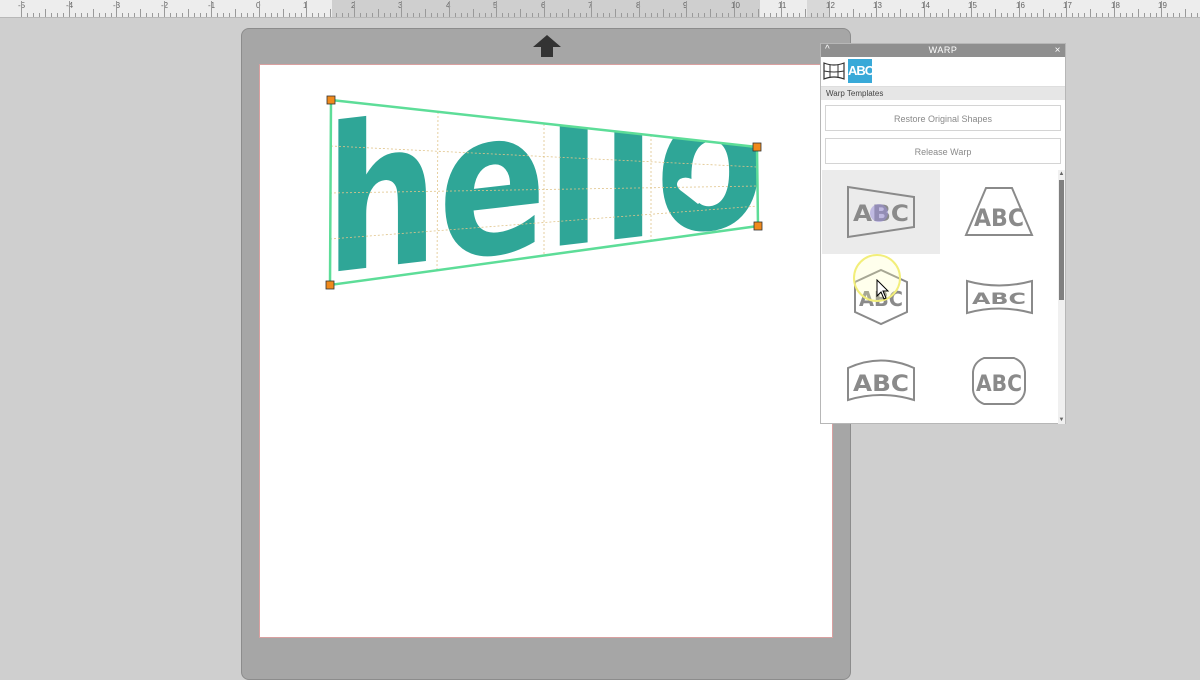 This screenshot has width=1200, height=680. Describe the element at coordinates (1061, 240) in the screenshot. I see `scroll-thumb` at that location.